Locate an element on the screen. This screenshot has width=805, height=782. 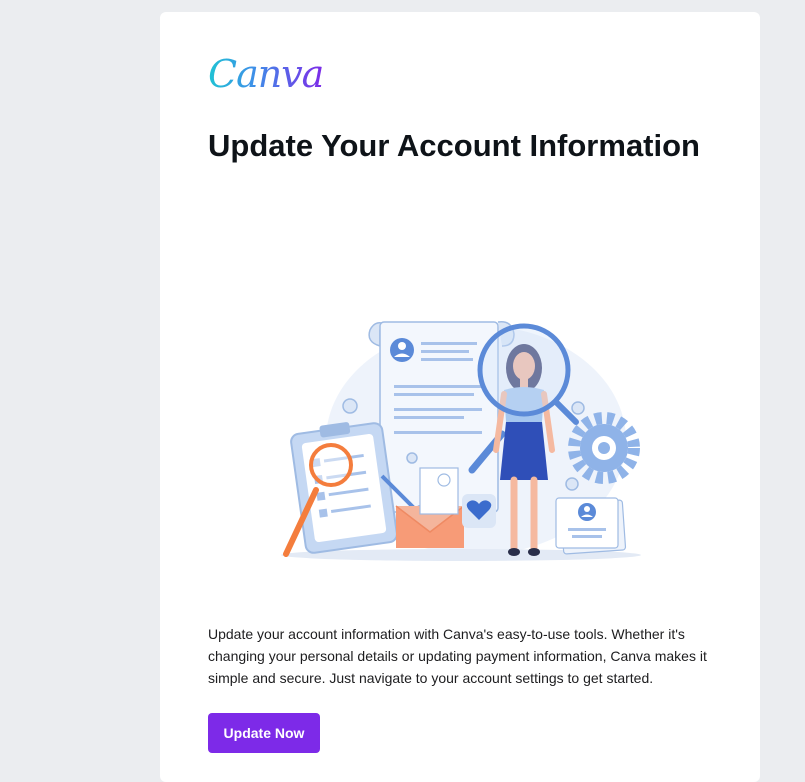
page-title: Update Your Account Information is located at coordinates (454, 145).